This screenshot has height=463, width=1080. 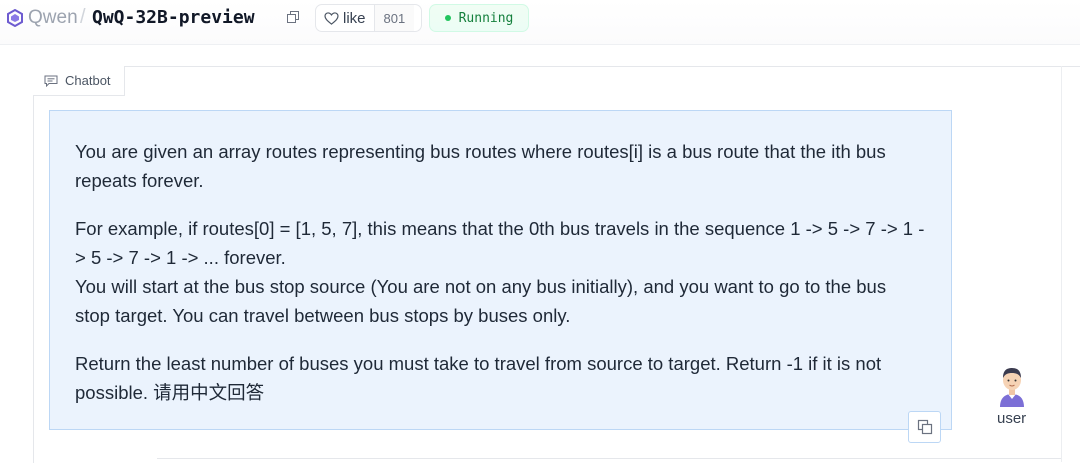 What do you see at coordinates (447, 18) in the screenshot?
I see `status-dot-icon` at bounding box center [447, 18].